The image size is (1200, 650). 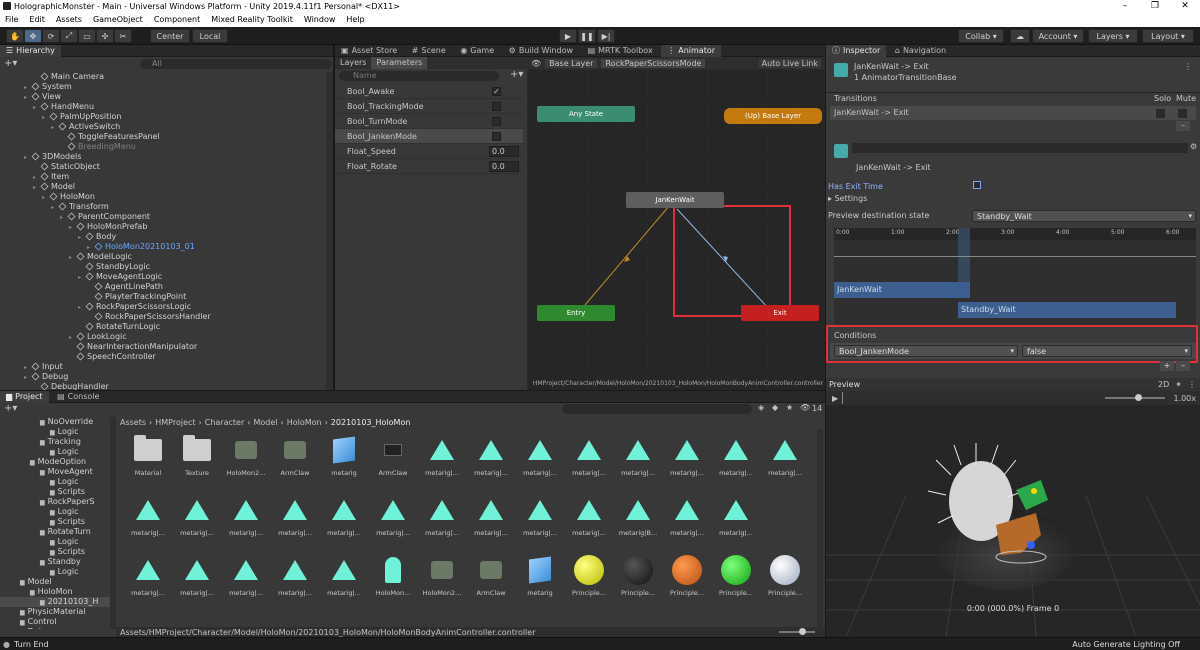 I want to click on menu-help: Help, so click(x=355, y=20).